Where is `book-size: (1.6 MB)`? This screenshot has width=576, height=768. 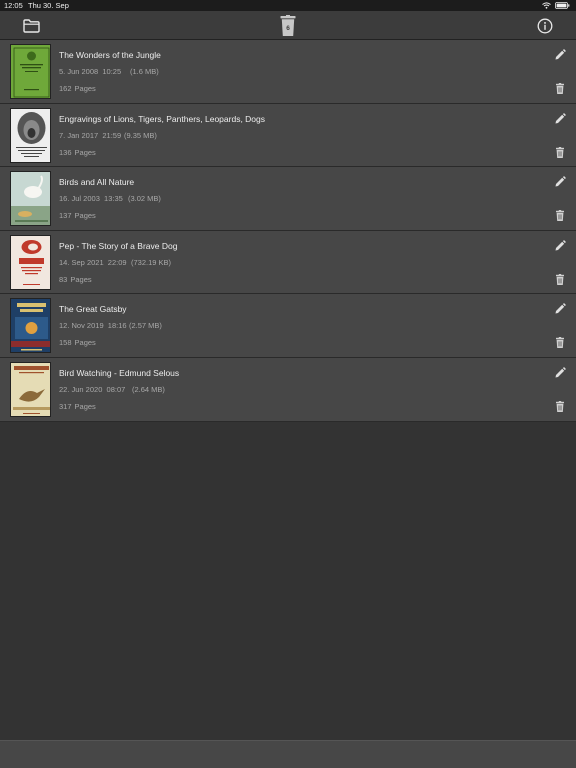
book-size: (1.6 MB) is located at coordinates (144, 71).